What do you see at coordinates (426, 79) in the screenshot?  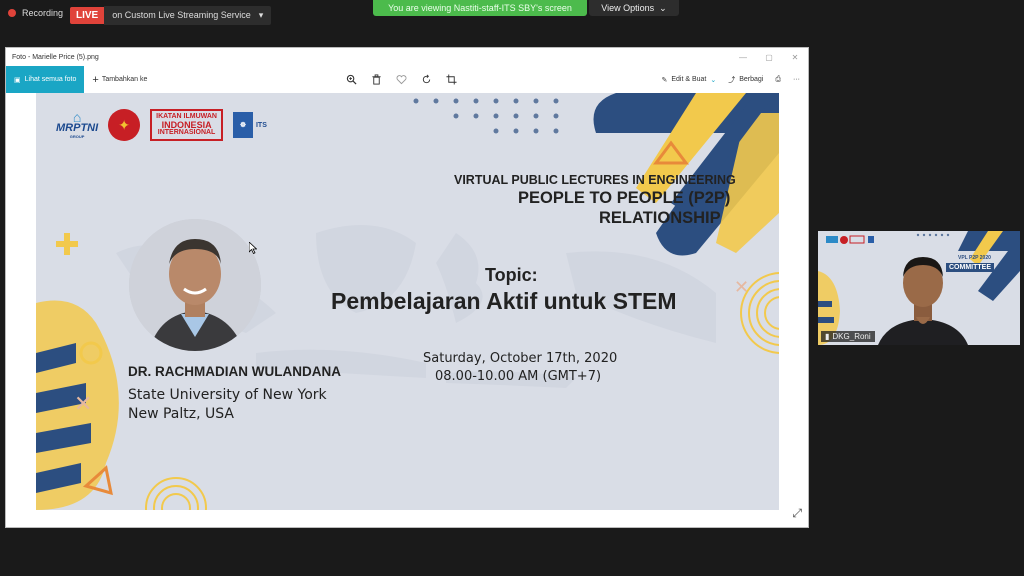 I see `rotate-icon` at bounding box center [426, 79].